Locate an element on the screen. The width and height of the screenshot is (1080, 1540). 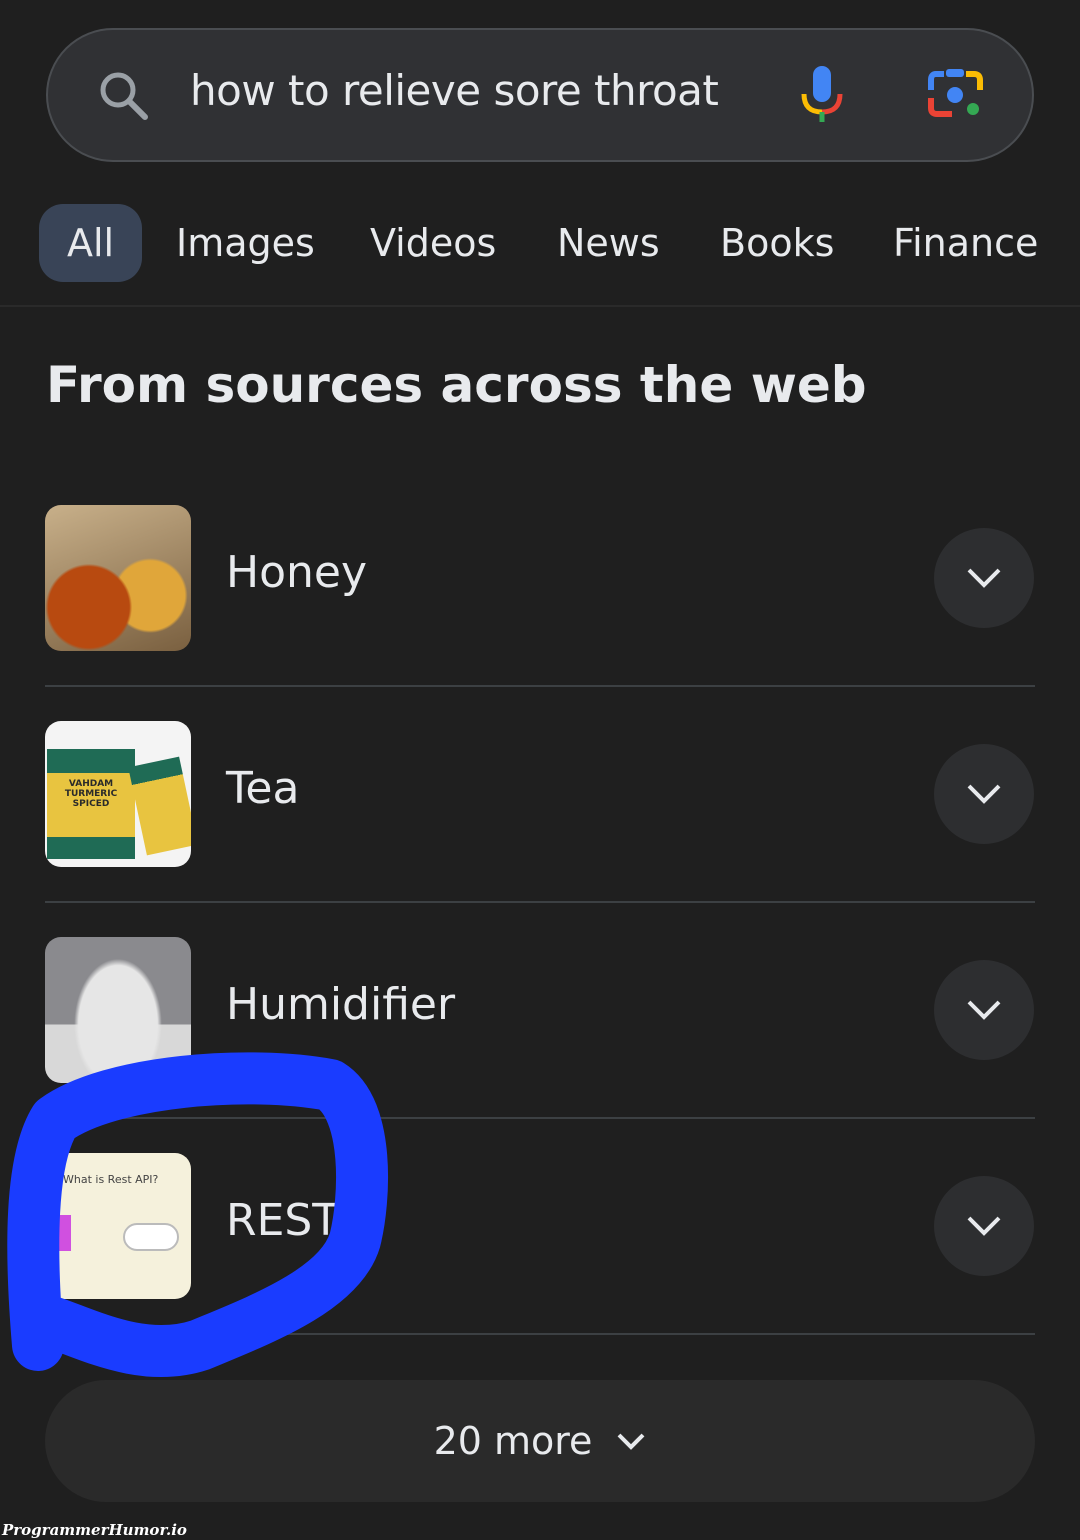
tab-images: Images is located at coordinates (245, 243).